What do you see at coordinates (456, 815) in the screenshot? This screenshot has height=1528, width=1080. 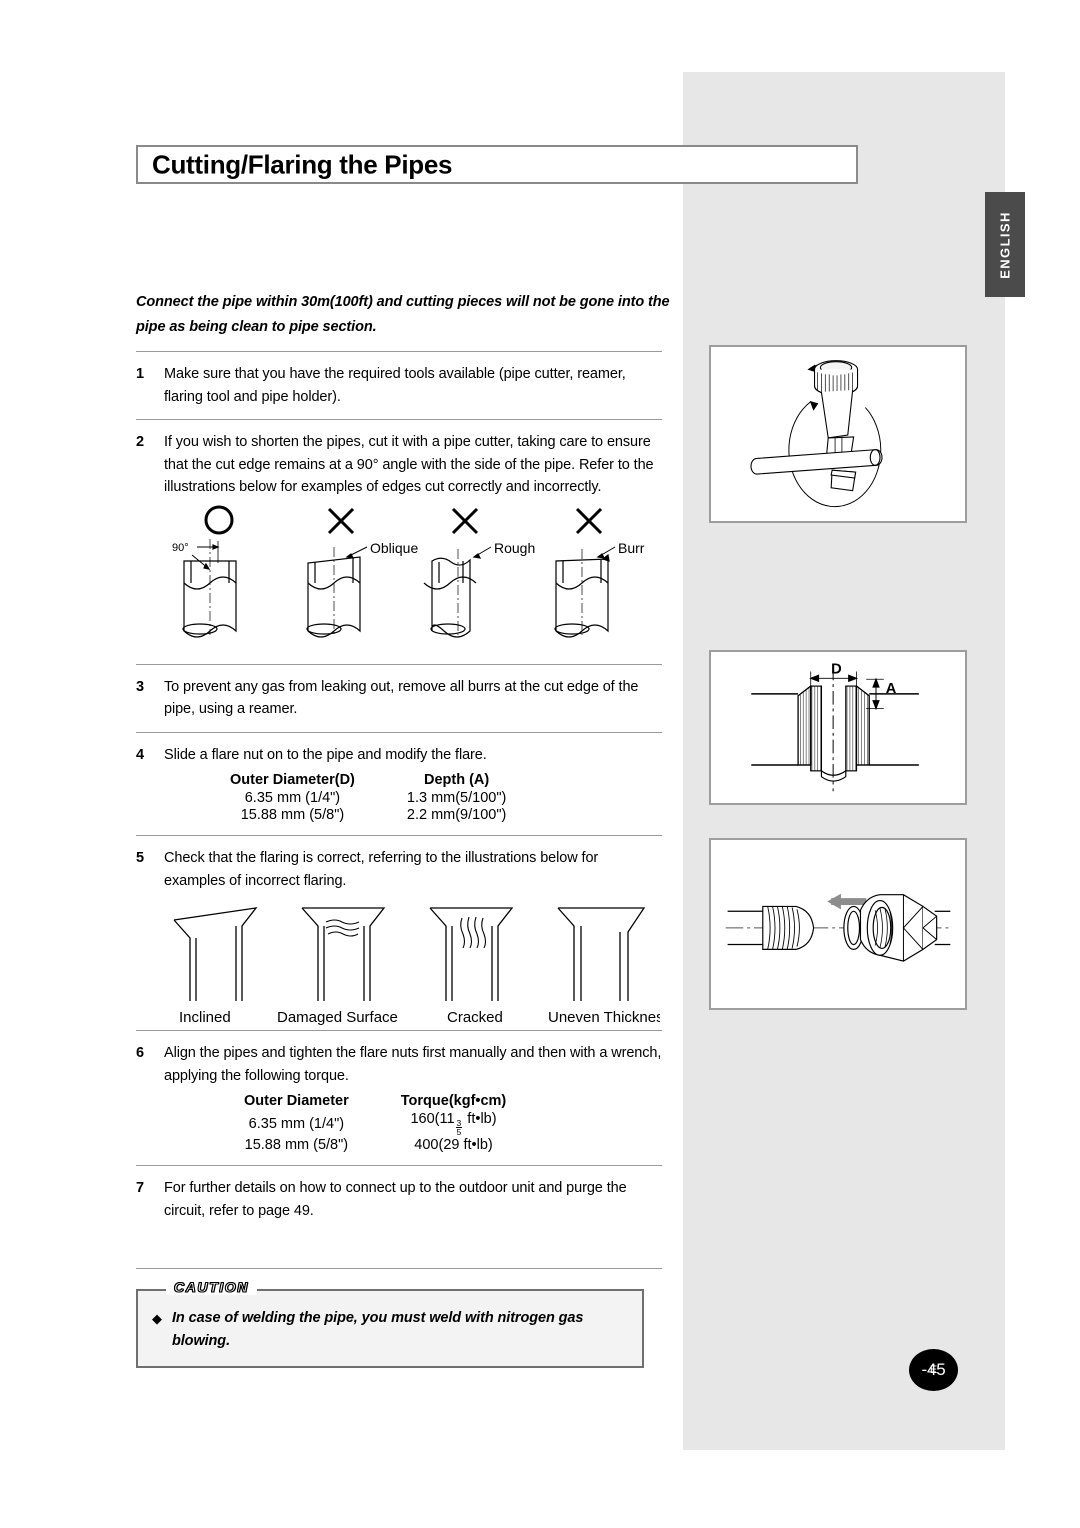 I see `depth-cell-depth: 2.2 mm(9/100")` at bounding box center [456, 815].